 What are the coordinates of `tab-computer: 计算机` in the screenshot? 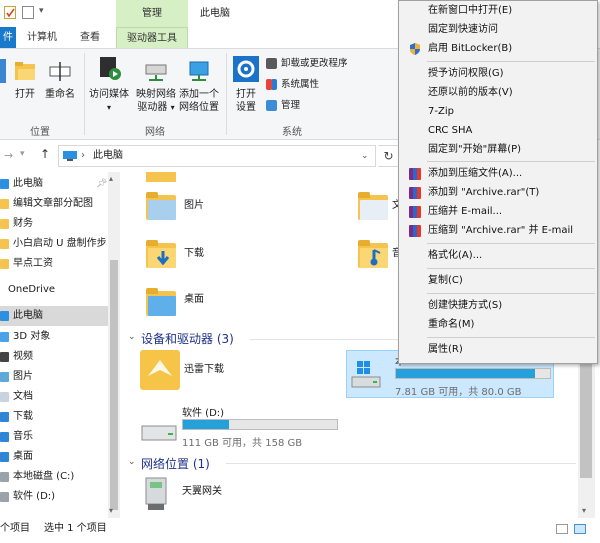 It's located at (42, 37).